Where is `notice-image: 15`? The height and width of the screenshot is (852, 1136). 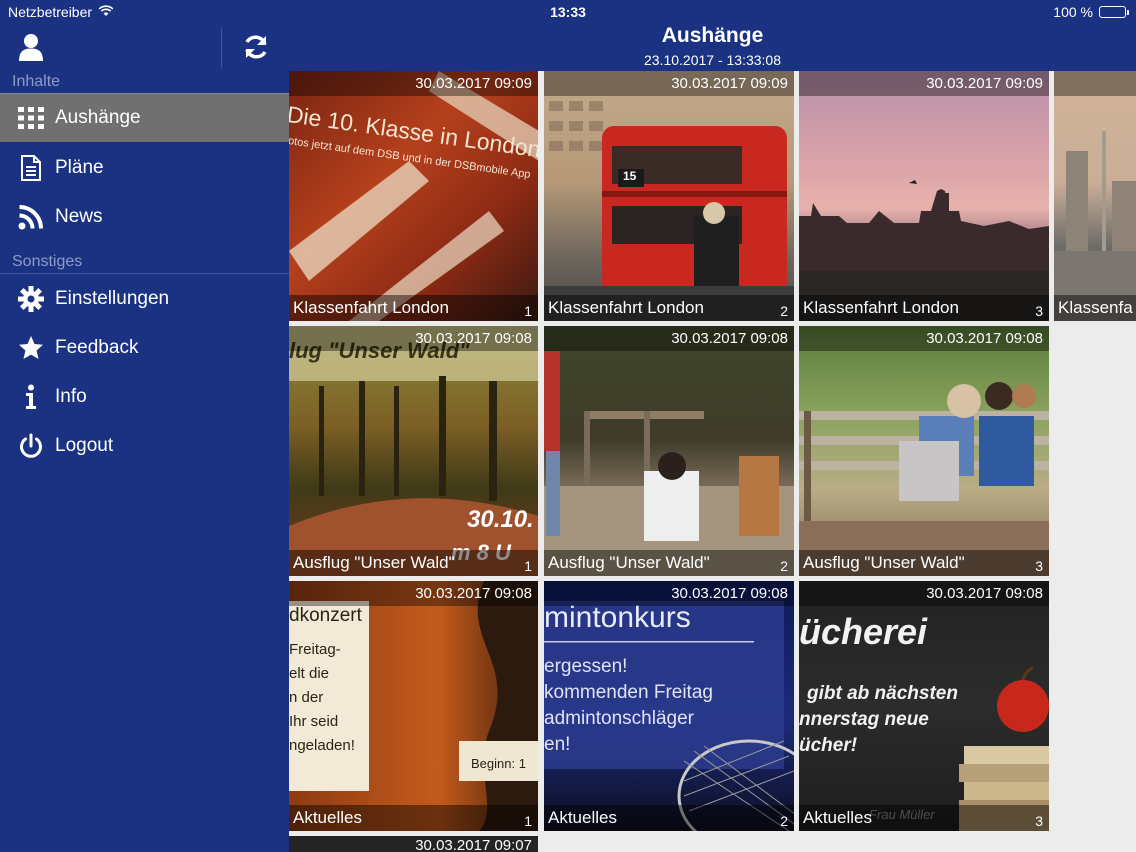
notice-image: 15 is located at coordinates (669, 196).